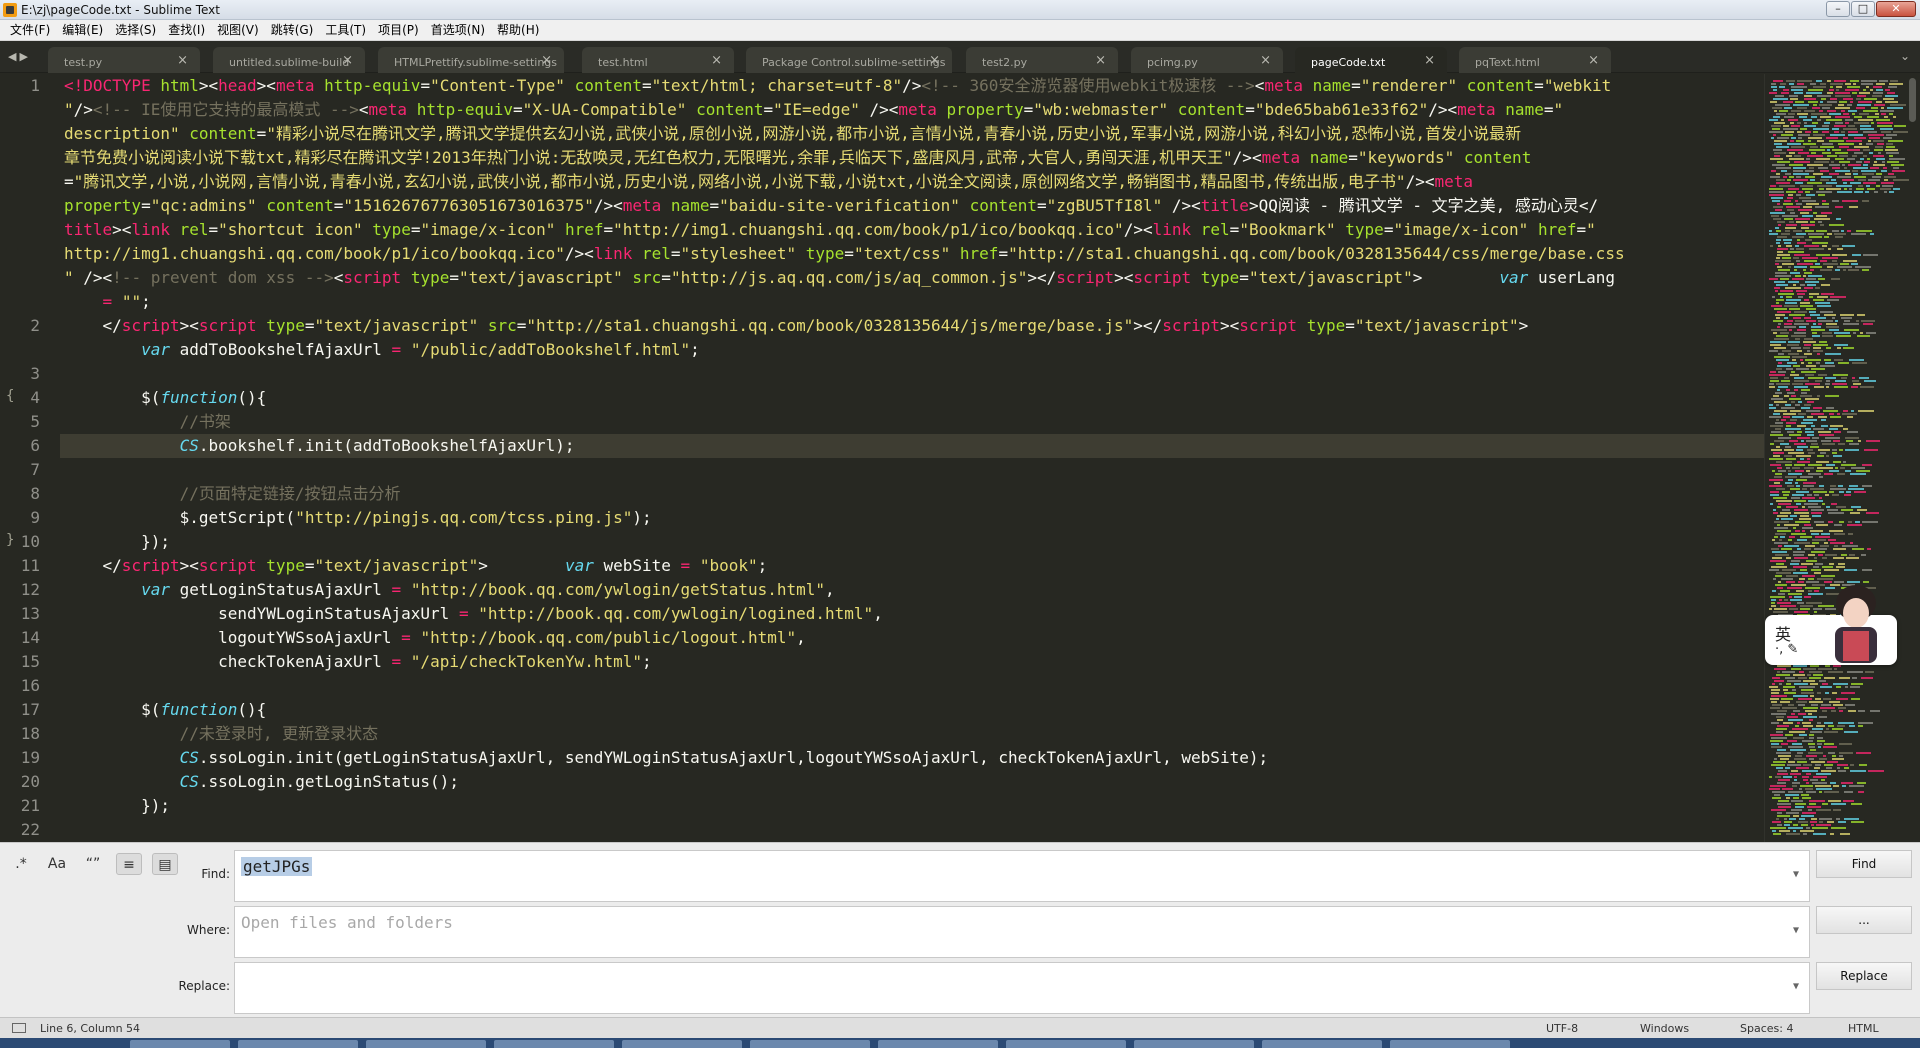 The image size is (1920, 1048). I want to click on minimap, so click(1842, 458).